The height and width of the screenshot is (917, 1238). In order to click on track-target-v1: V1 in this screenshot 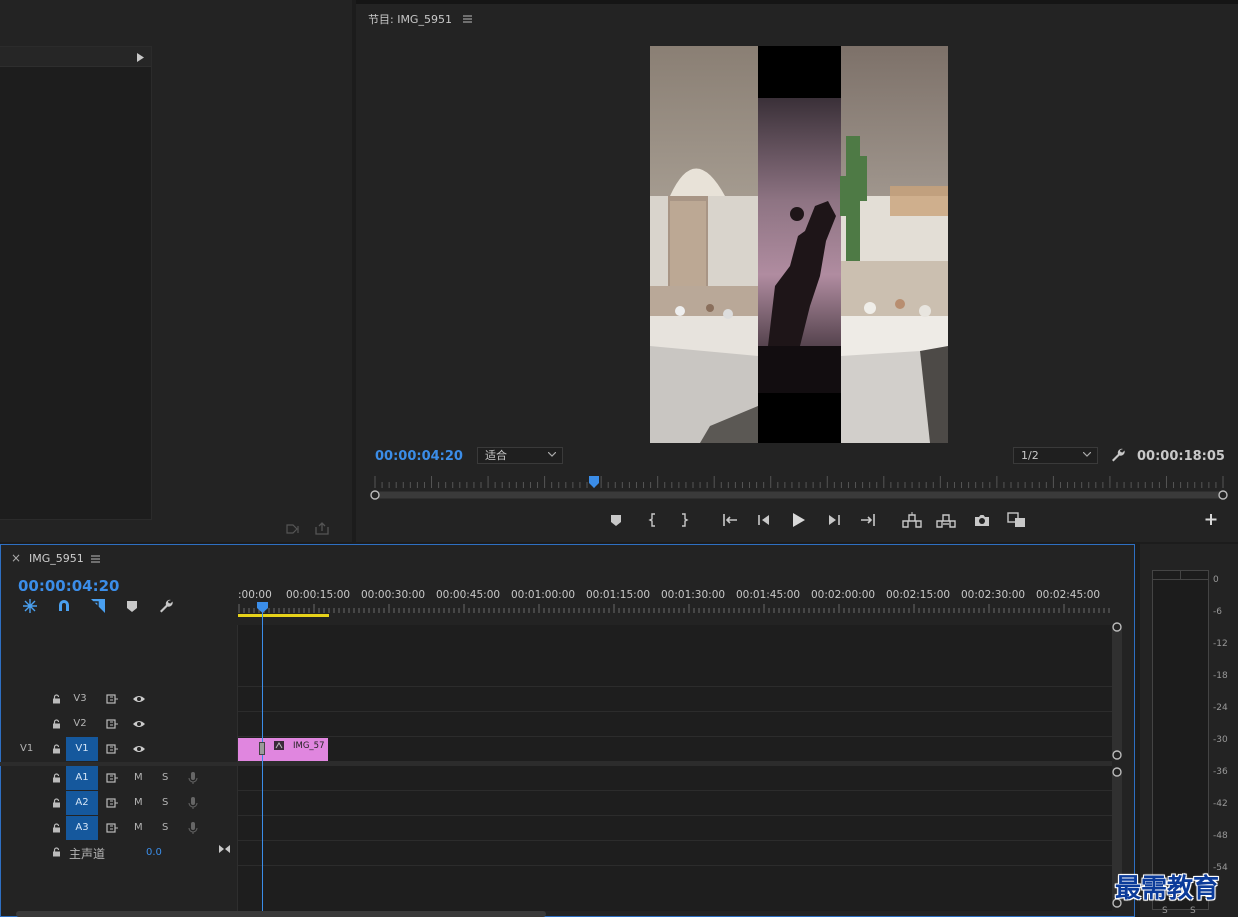, I will do `click(82, 749)`.